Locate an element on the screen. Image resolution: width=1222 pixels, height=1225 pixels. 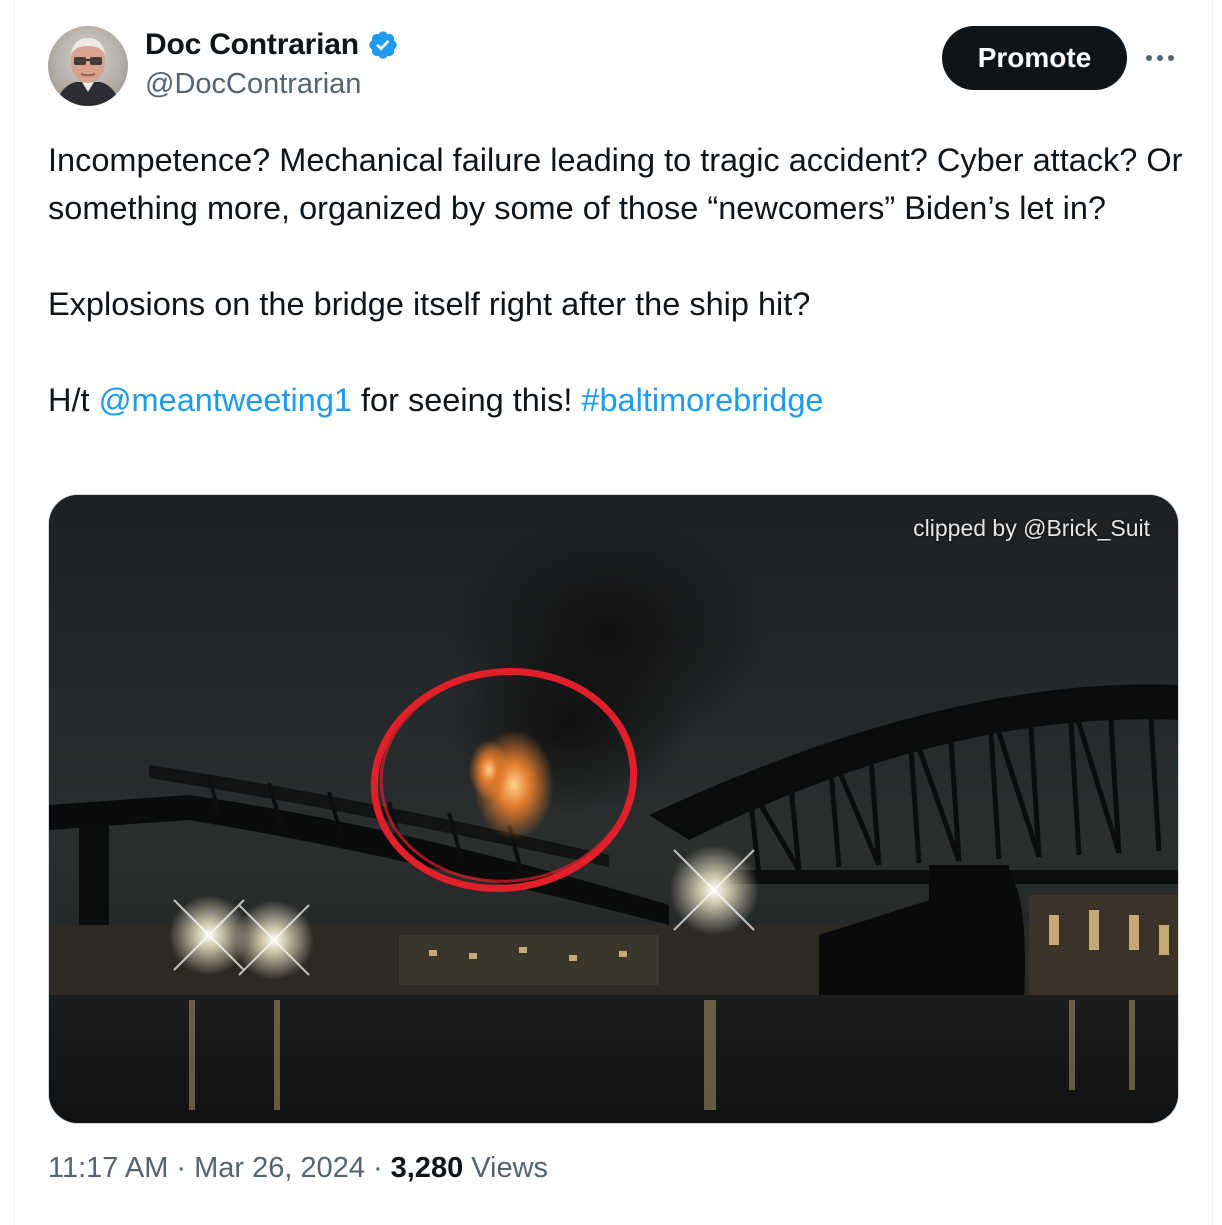
hashtag-link: #baltimorebridge is located at coordinates (702, 400).